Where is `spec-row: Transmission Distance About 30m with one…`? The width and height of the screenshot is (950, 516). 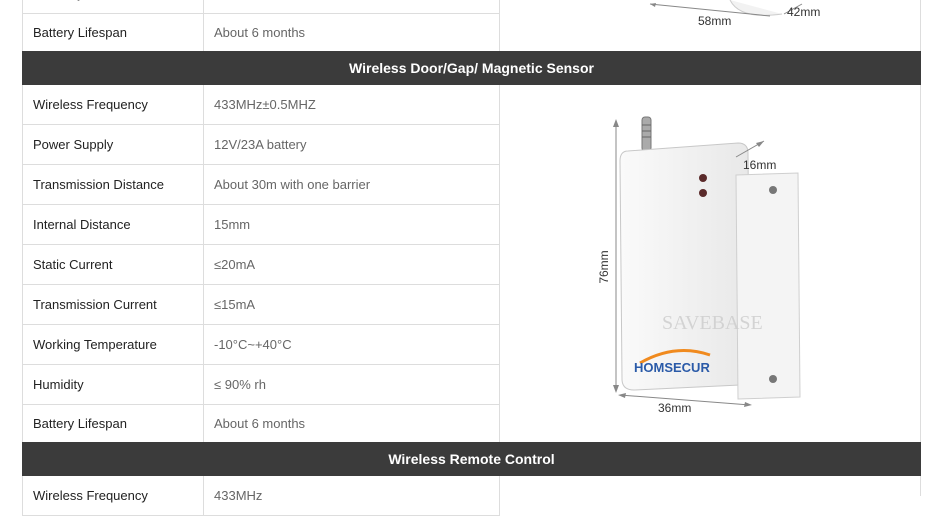 spec-row: Transmission Distance About 30m with one… is located at coordinates (261, 185).